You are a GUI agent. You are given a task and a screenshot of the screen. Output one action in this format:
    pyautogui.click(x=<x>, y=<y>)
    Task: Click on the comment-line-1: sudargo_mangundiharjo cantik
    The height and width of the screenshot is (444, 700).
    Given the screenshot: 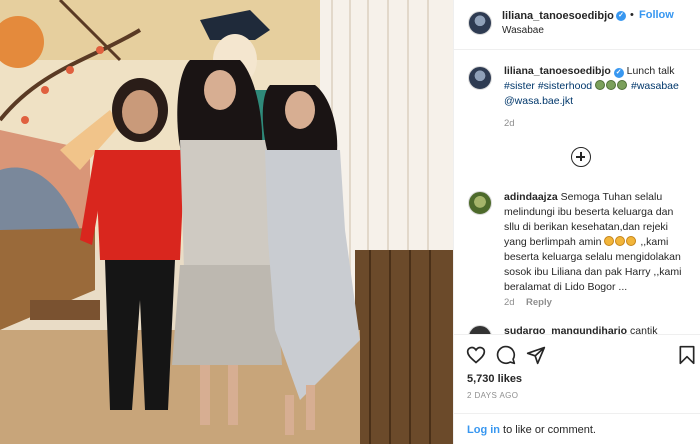 What is the action you would take?
    pyautogui.click(x=580, y=329)
    